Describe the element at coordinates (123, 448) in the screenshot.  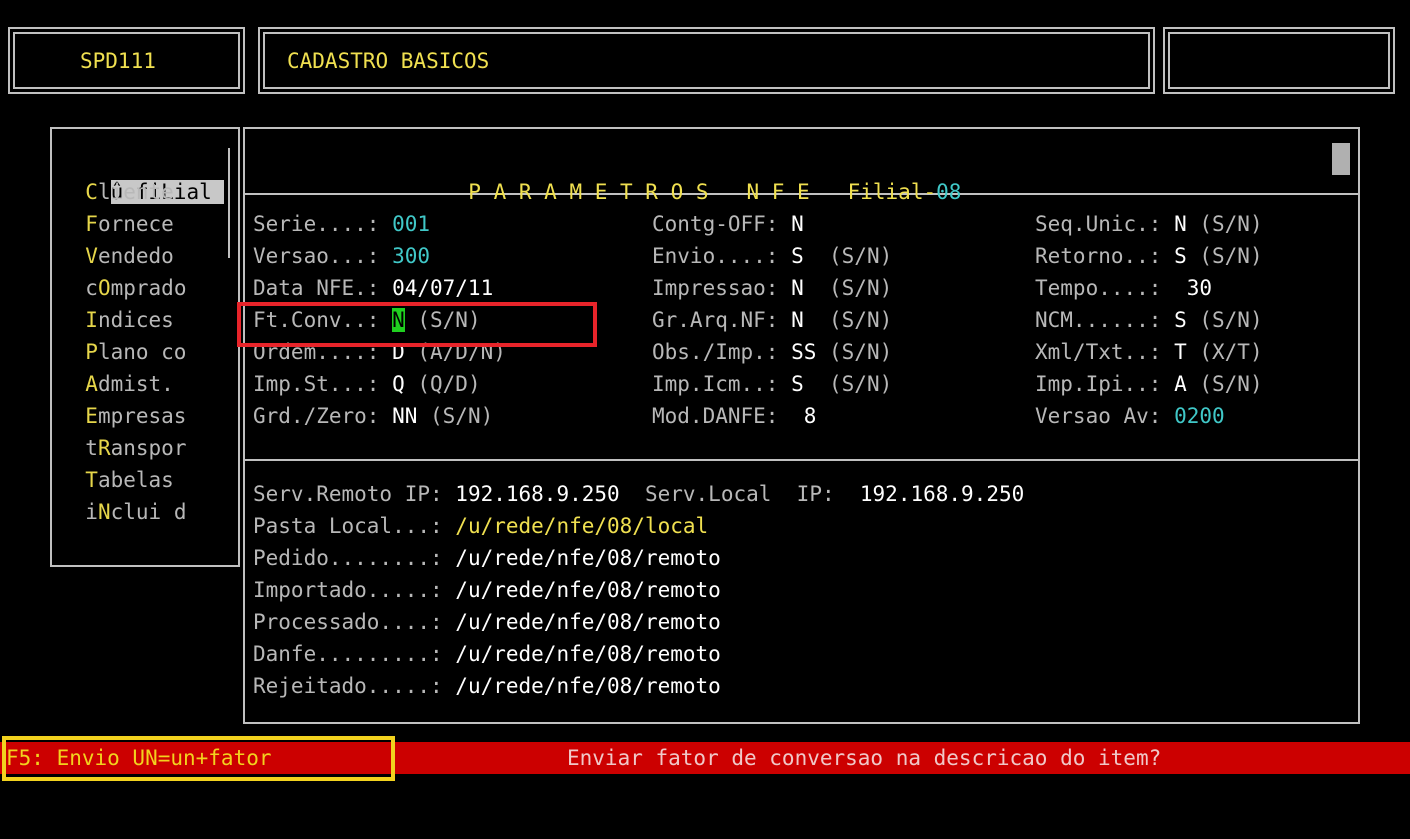
I see `menu-item-transpor: tRanspor` at that location.